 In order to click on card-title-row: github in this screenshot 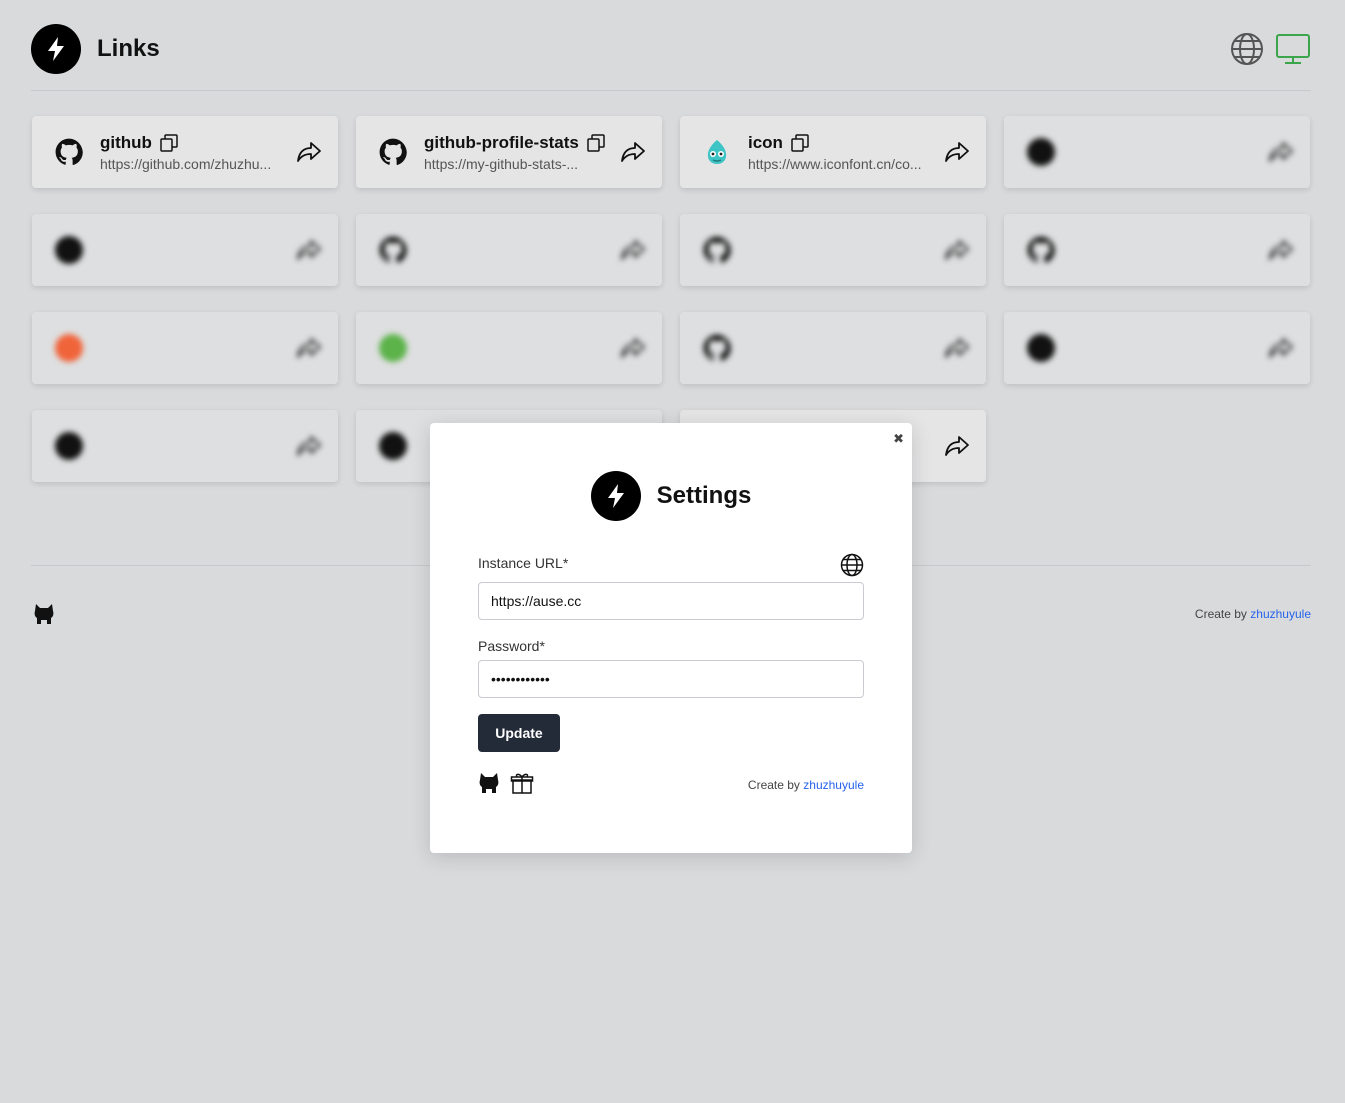, I will do `click(193, 143)`.